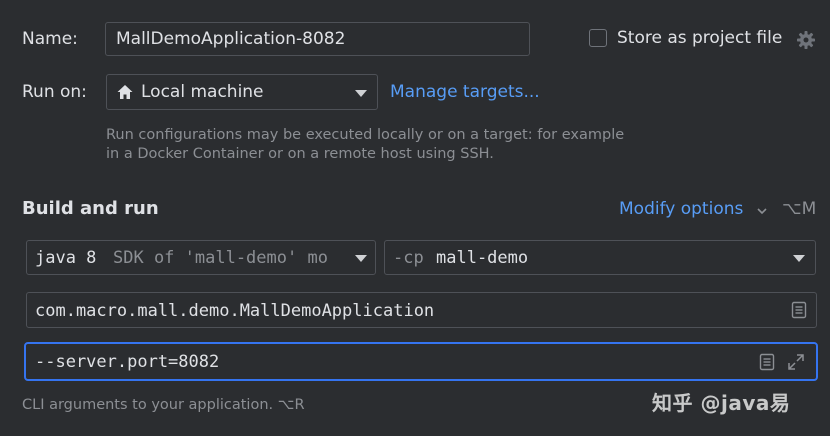 The height and width of the screenshot is (436, 830). I want to click on store-as-project-checkbox, so click(598, 38).